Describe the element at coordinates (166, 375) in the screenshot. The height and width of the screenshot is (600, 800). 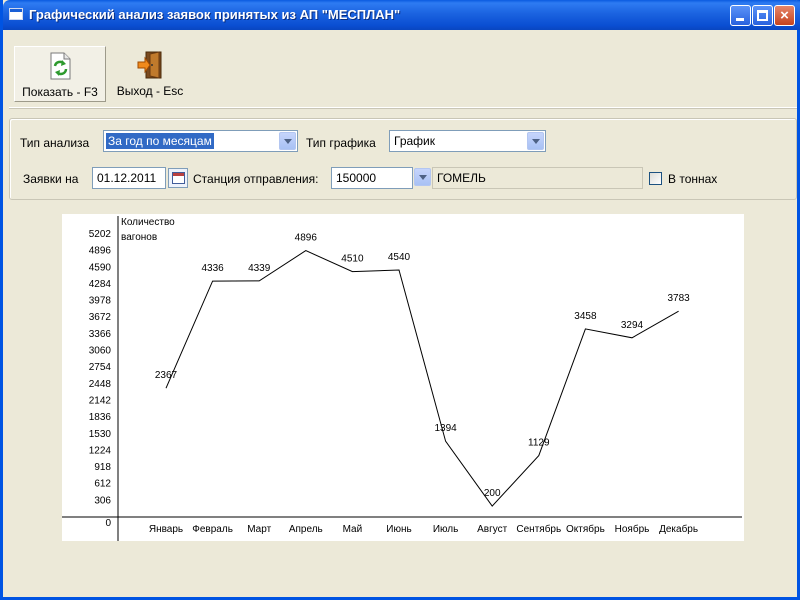
I see `data-label: 2367` at that location.